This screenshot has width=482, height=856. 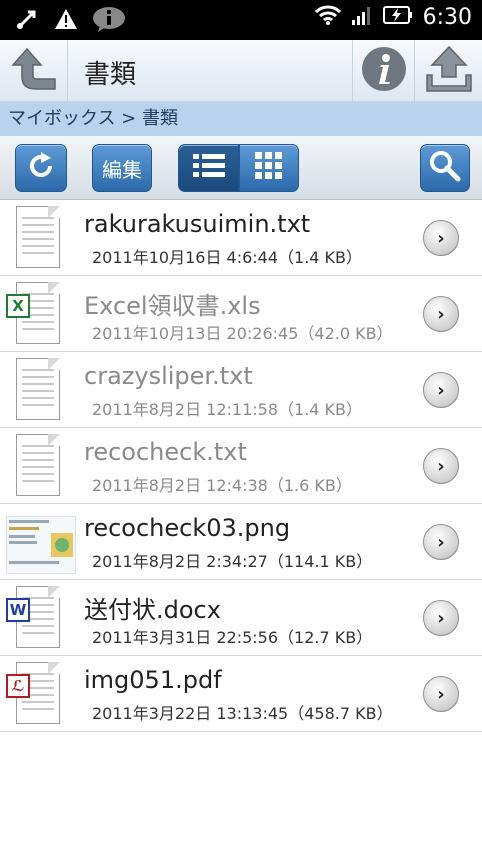 I want to click on grid-view-toggle, so click(x=269, y=168).